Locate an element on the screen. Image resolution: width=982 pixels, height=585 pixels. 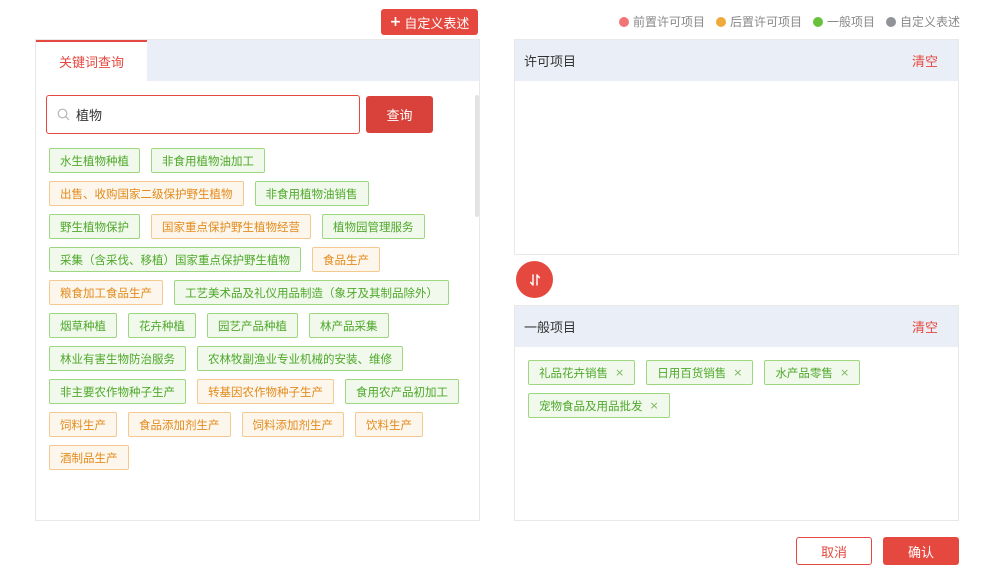
result-tag: 饲料添加剂生产 is located at coordinates (292, 424).